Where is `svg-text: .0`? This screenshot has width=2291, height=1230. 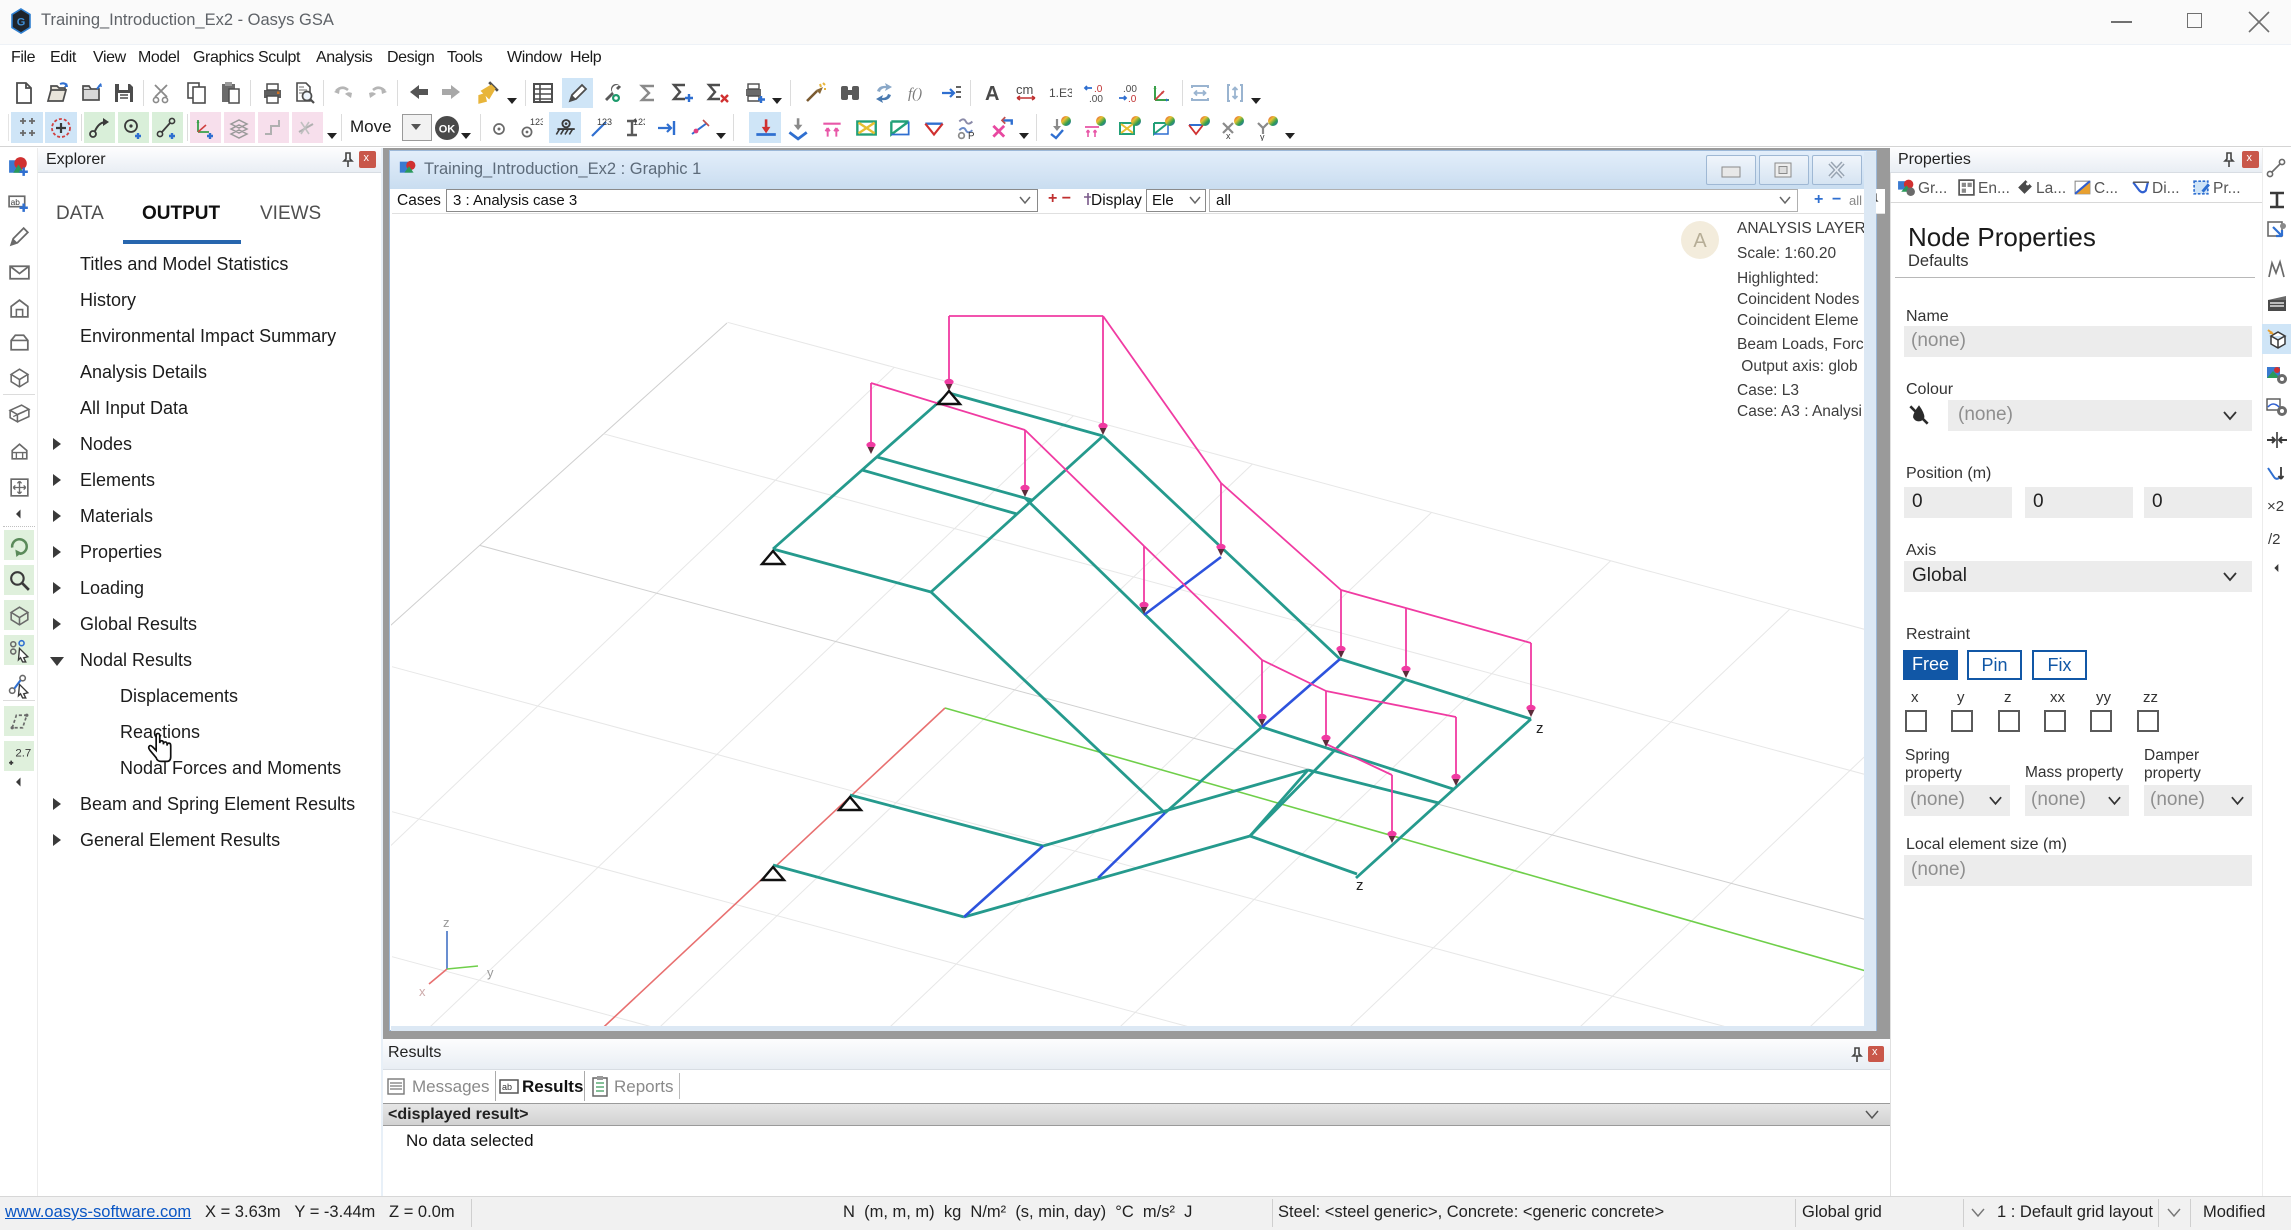 svg-text: .0 is located at coordinates (1132, 99).